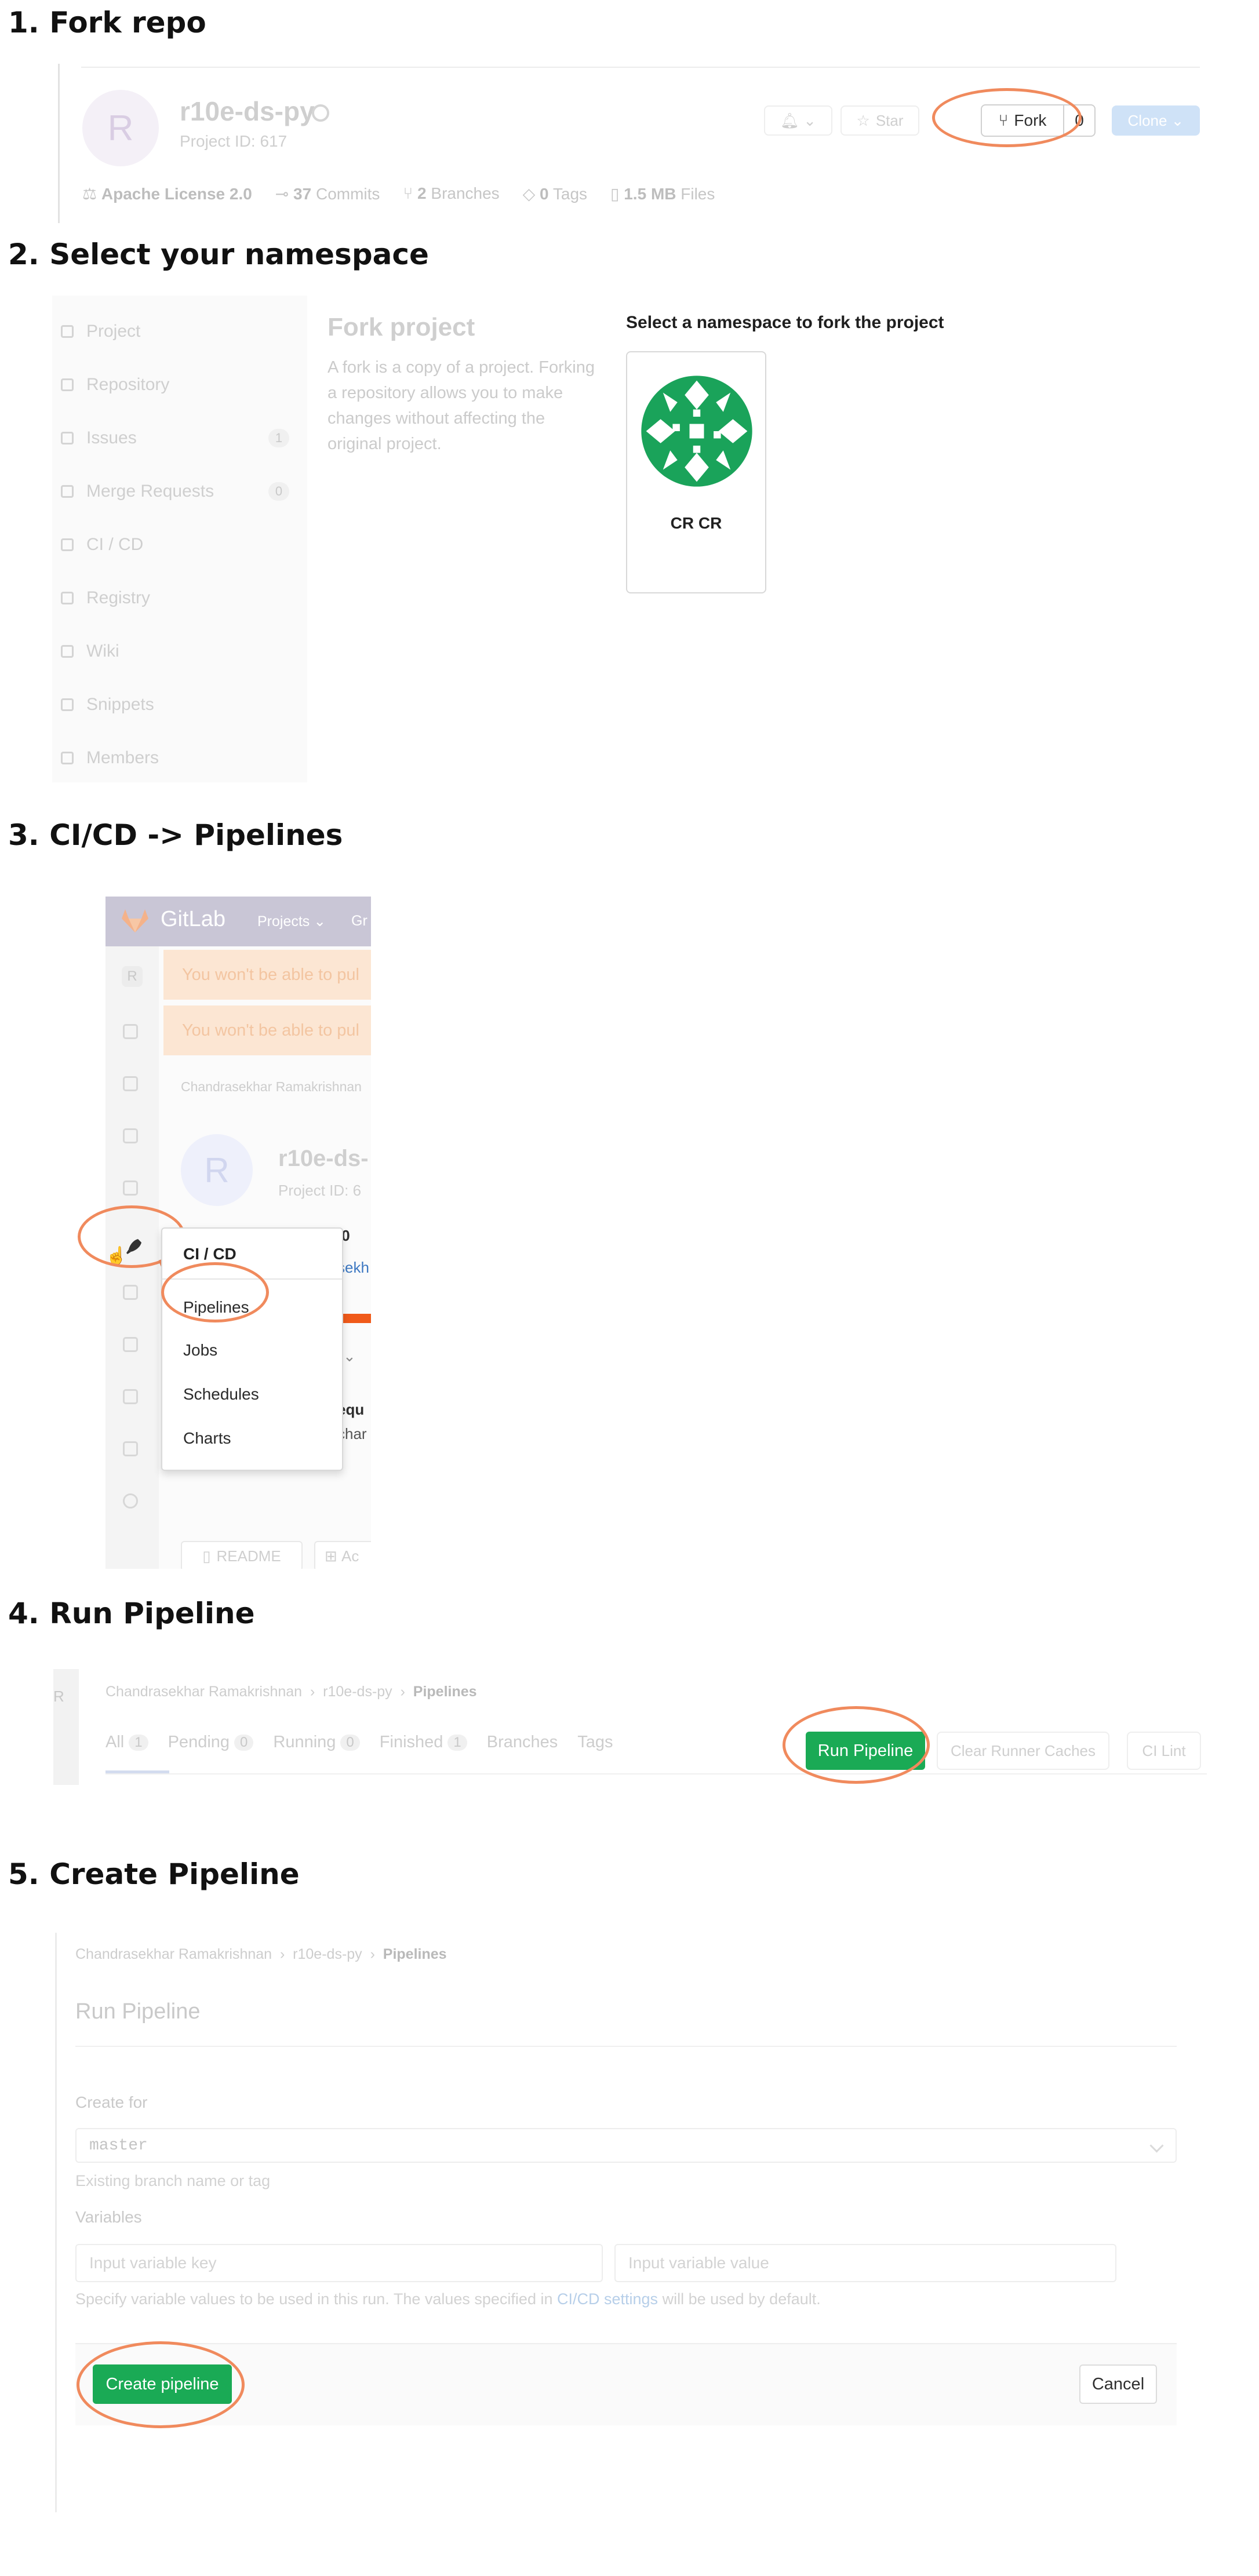 Image resolution: width=1259 pixels, height=2576 pixels. Describe the element at coordinates (123, 757) in the screenshot. I see `sidebar-item-label: Members` at that location.